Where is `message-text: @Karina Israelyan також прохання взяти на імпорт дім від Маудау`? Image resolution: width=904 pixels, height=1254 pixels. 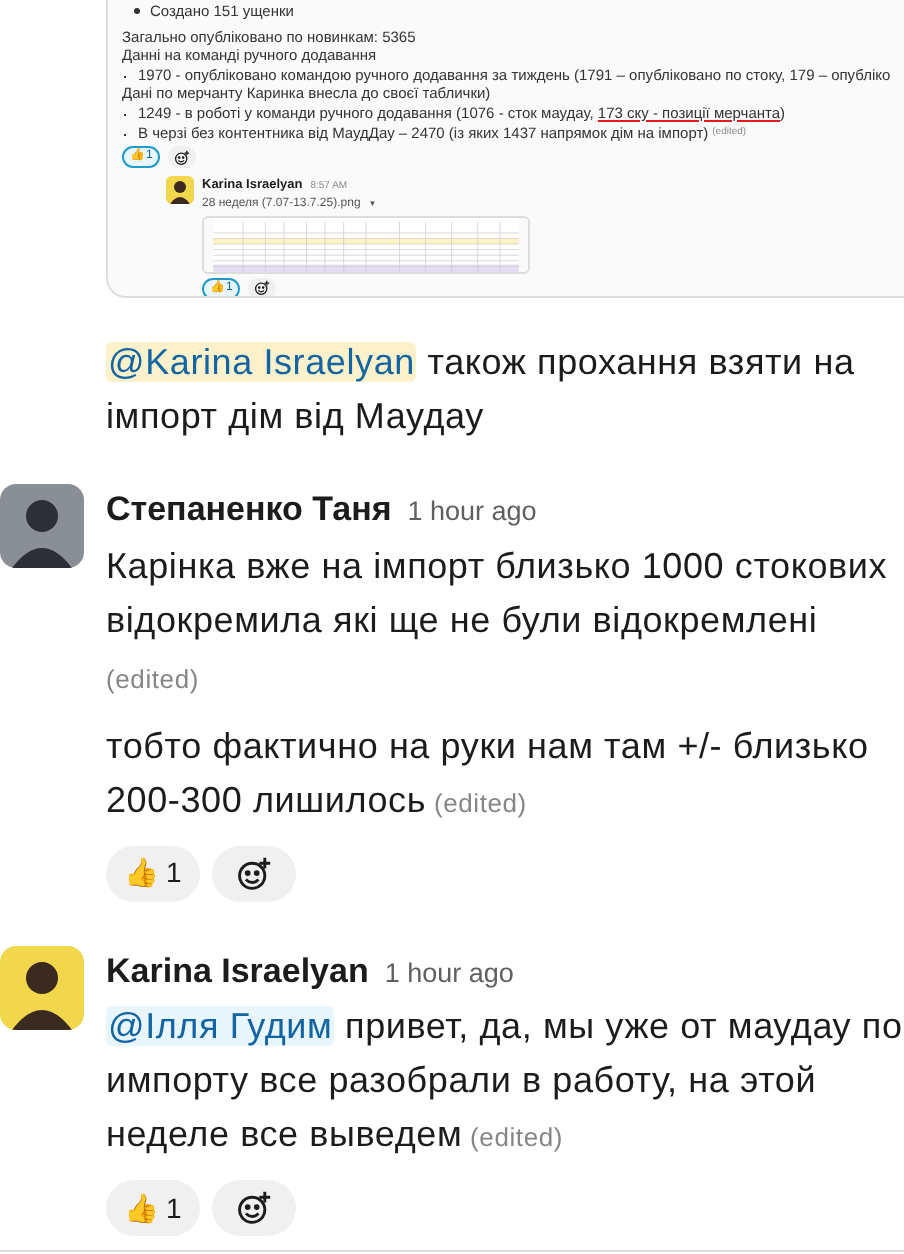
message-text: @Karina Israelyan також прохання взяти на імпорт дім від Маудау is located at coordinates (481, 390).